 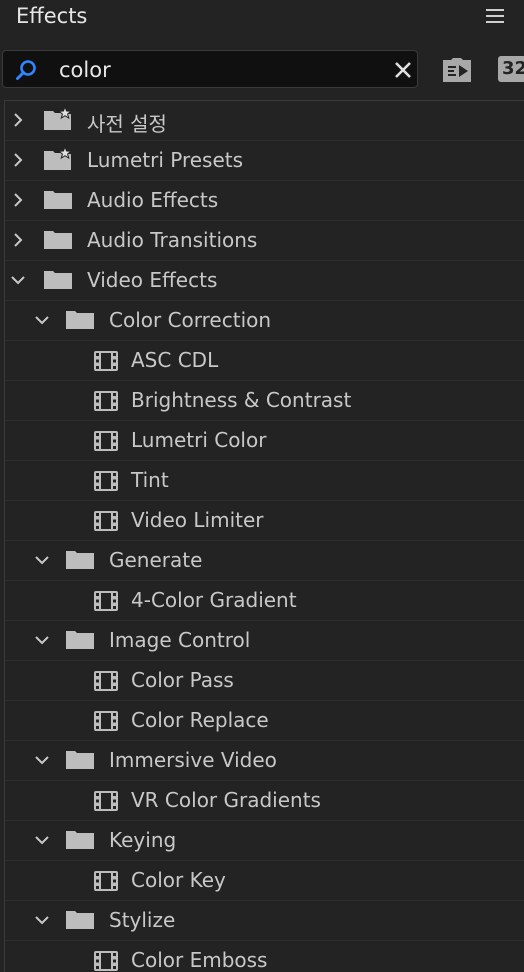 What do you see at coordinates (226, 800) in the screenshot?
I see `effect-label: VR Color Gradients` at bounding box center [226, 800].